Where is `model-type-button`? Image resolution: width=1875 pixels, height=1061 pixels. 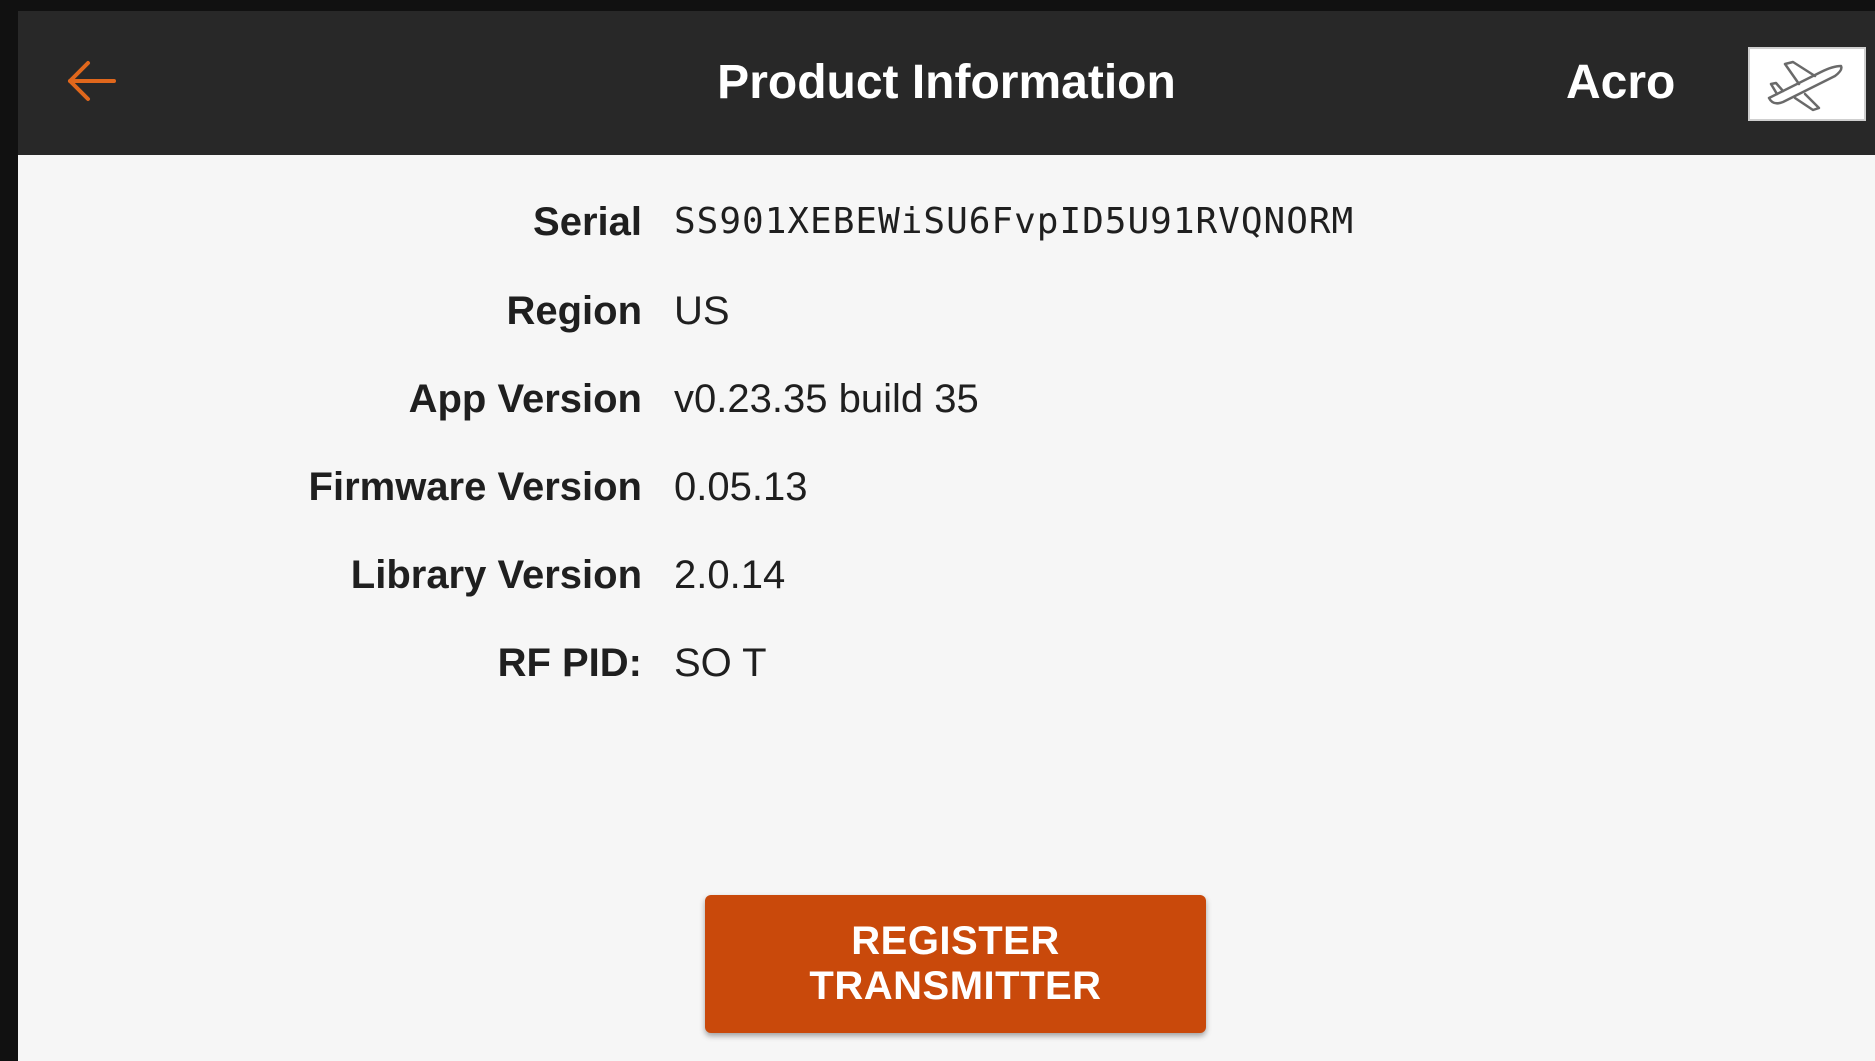
model-type-button is located at coordinates (1807, 84).